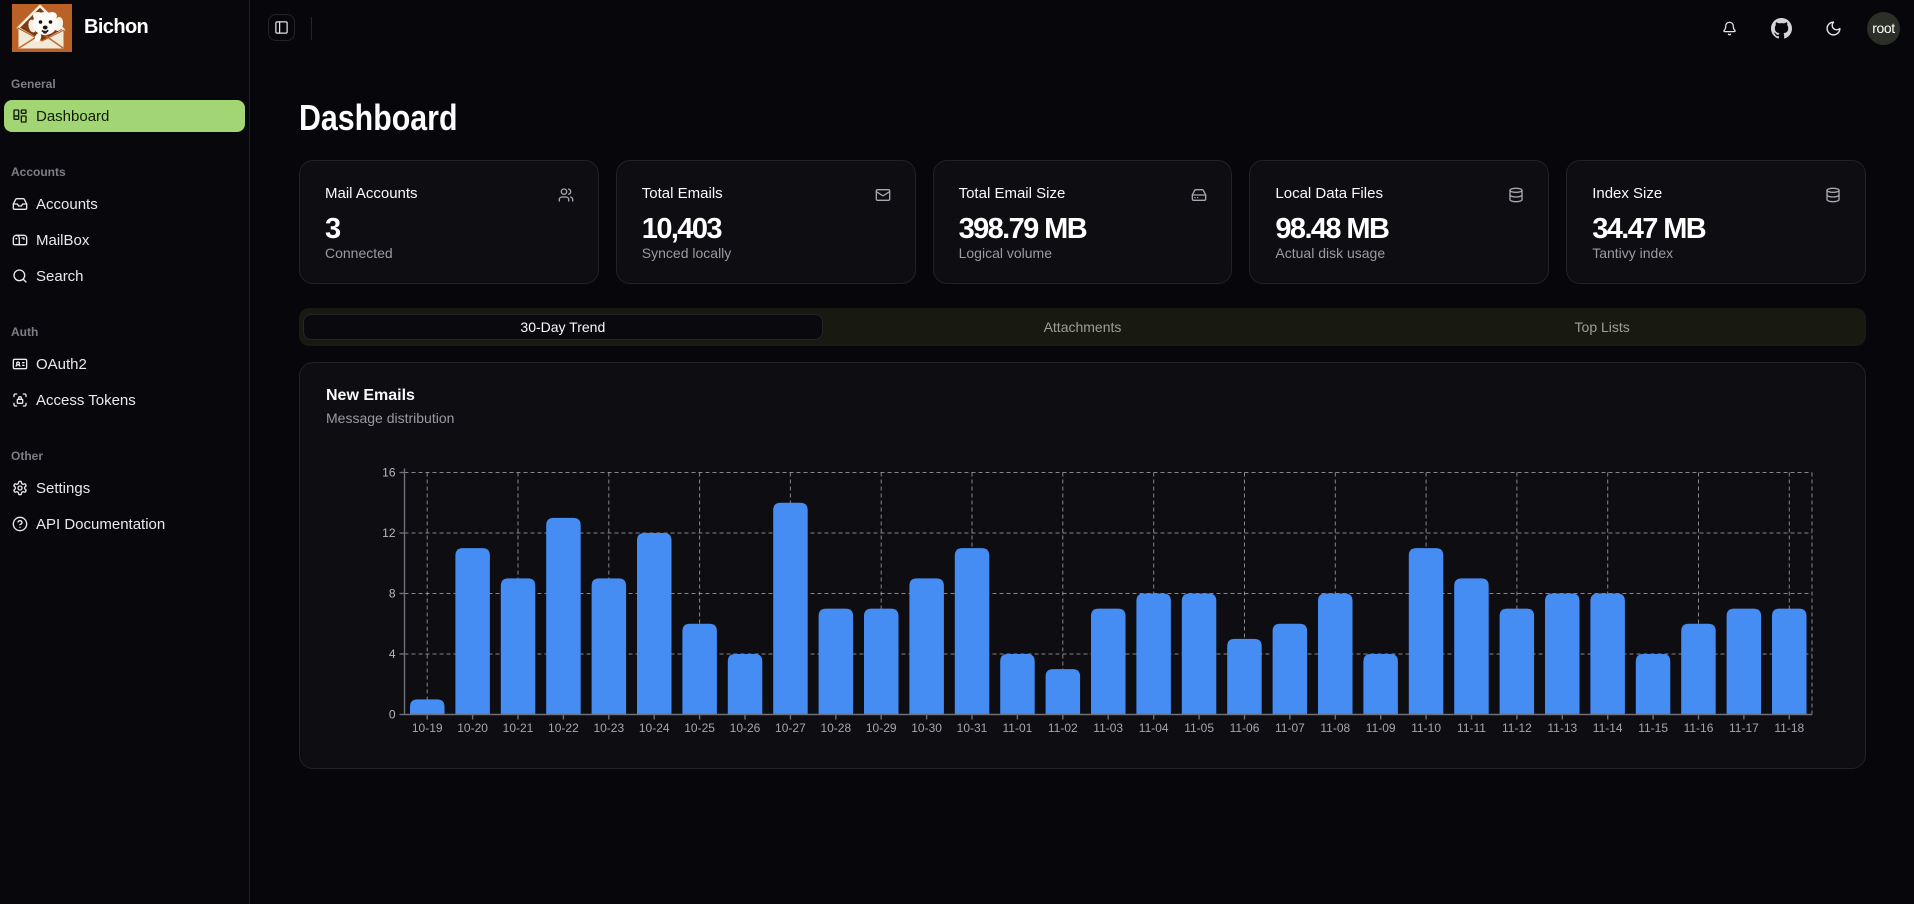  Describe the element at coordinates (563, 728) in the screenshot. I see `svg-text: 10-22` at that location.